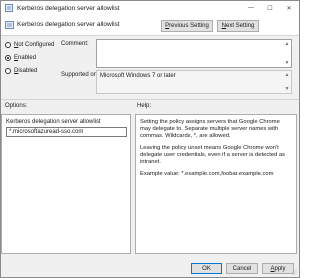 This screenshot has height=278, width=320. I want to click on help-heading: Help:, so click(144, 106).